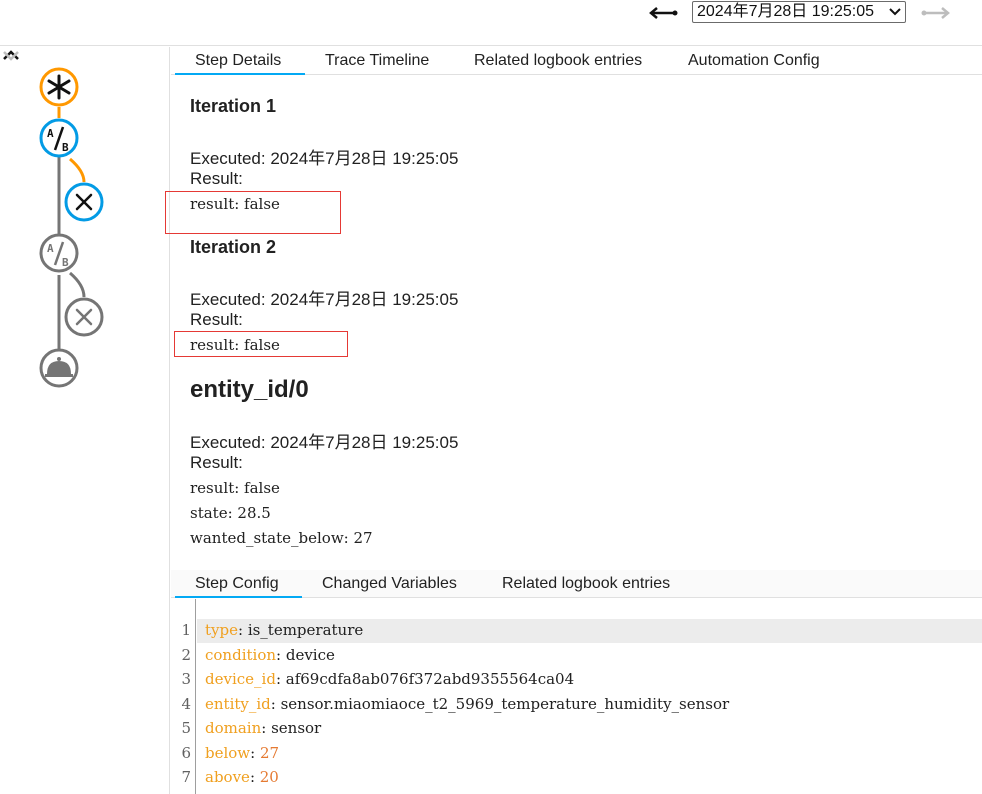 The image size is (982, 794). What do you see at coordinates (237, 584) in the screenshot?
I see `tab-step-config: Step Config` at bounding box center [237, 584].